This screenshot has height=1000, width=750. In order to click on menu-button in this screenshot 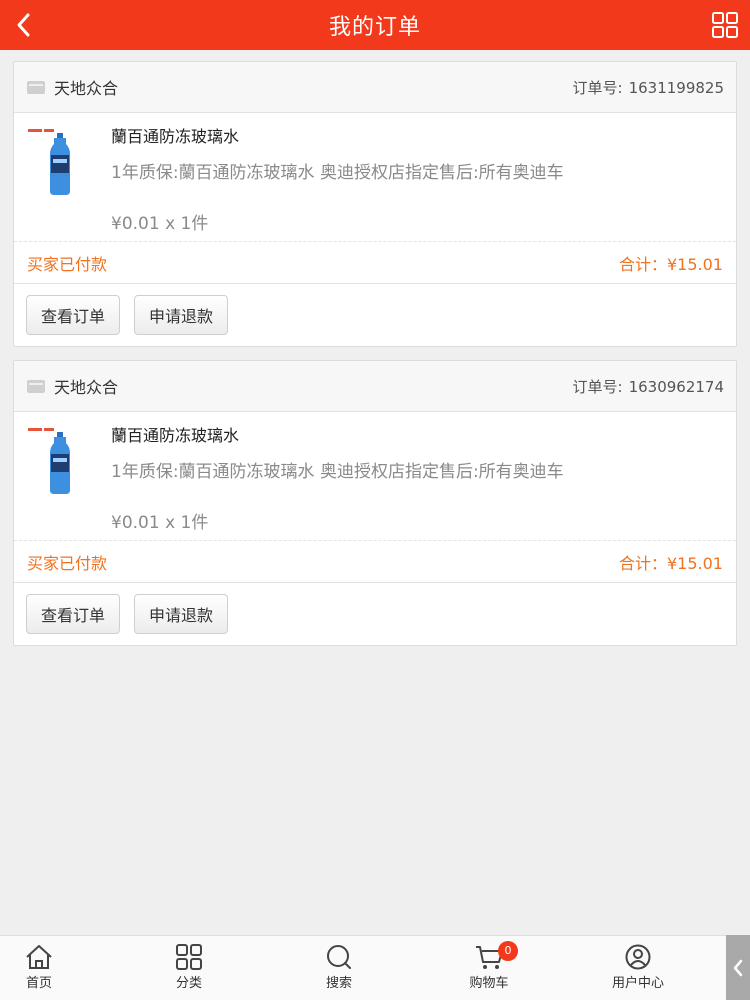, I will do `click(725, 25)`.